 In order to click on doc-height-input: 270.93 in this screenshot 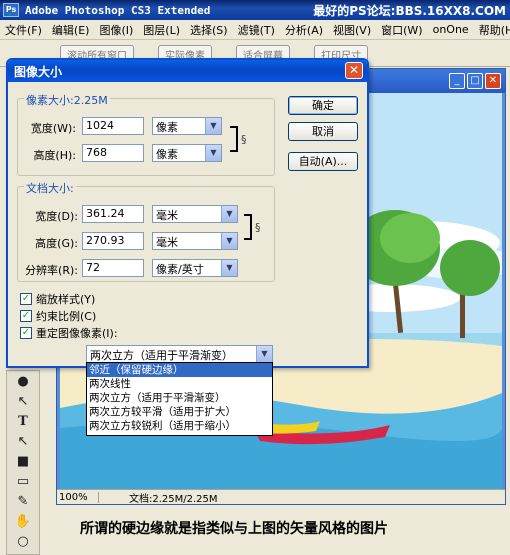, I will do `click(113, 241)`.